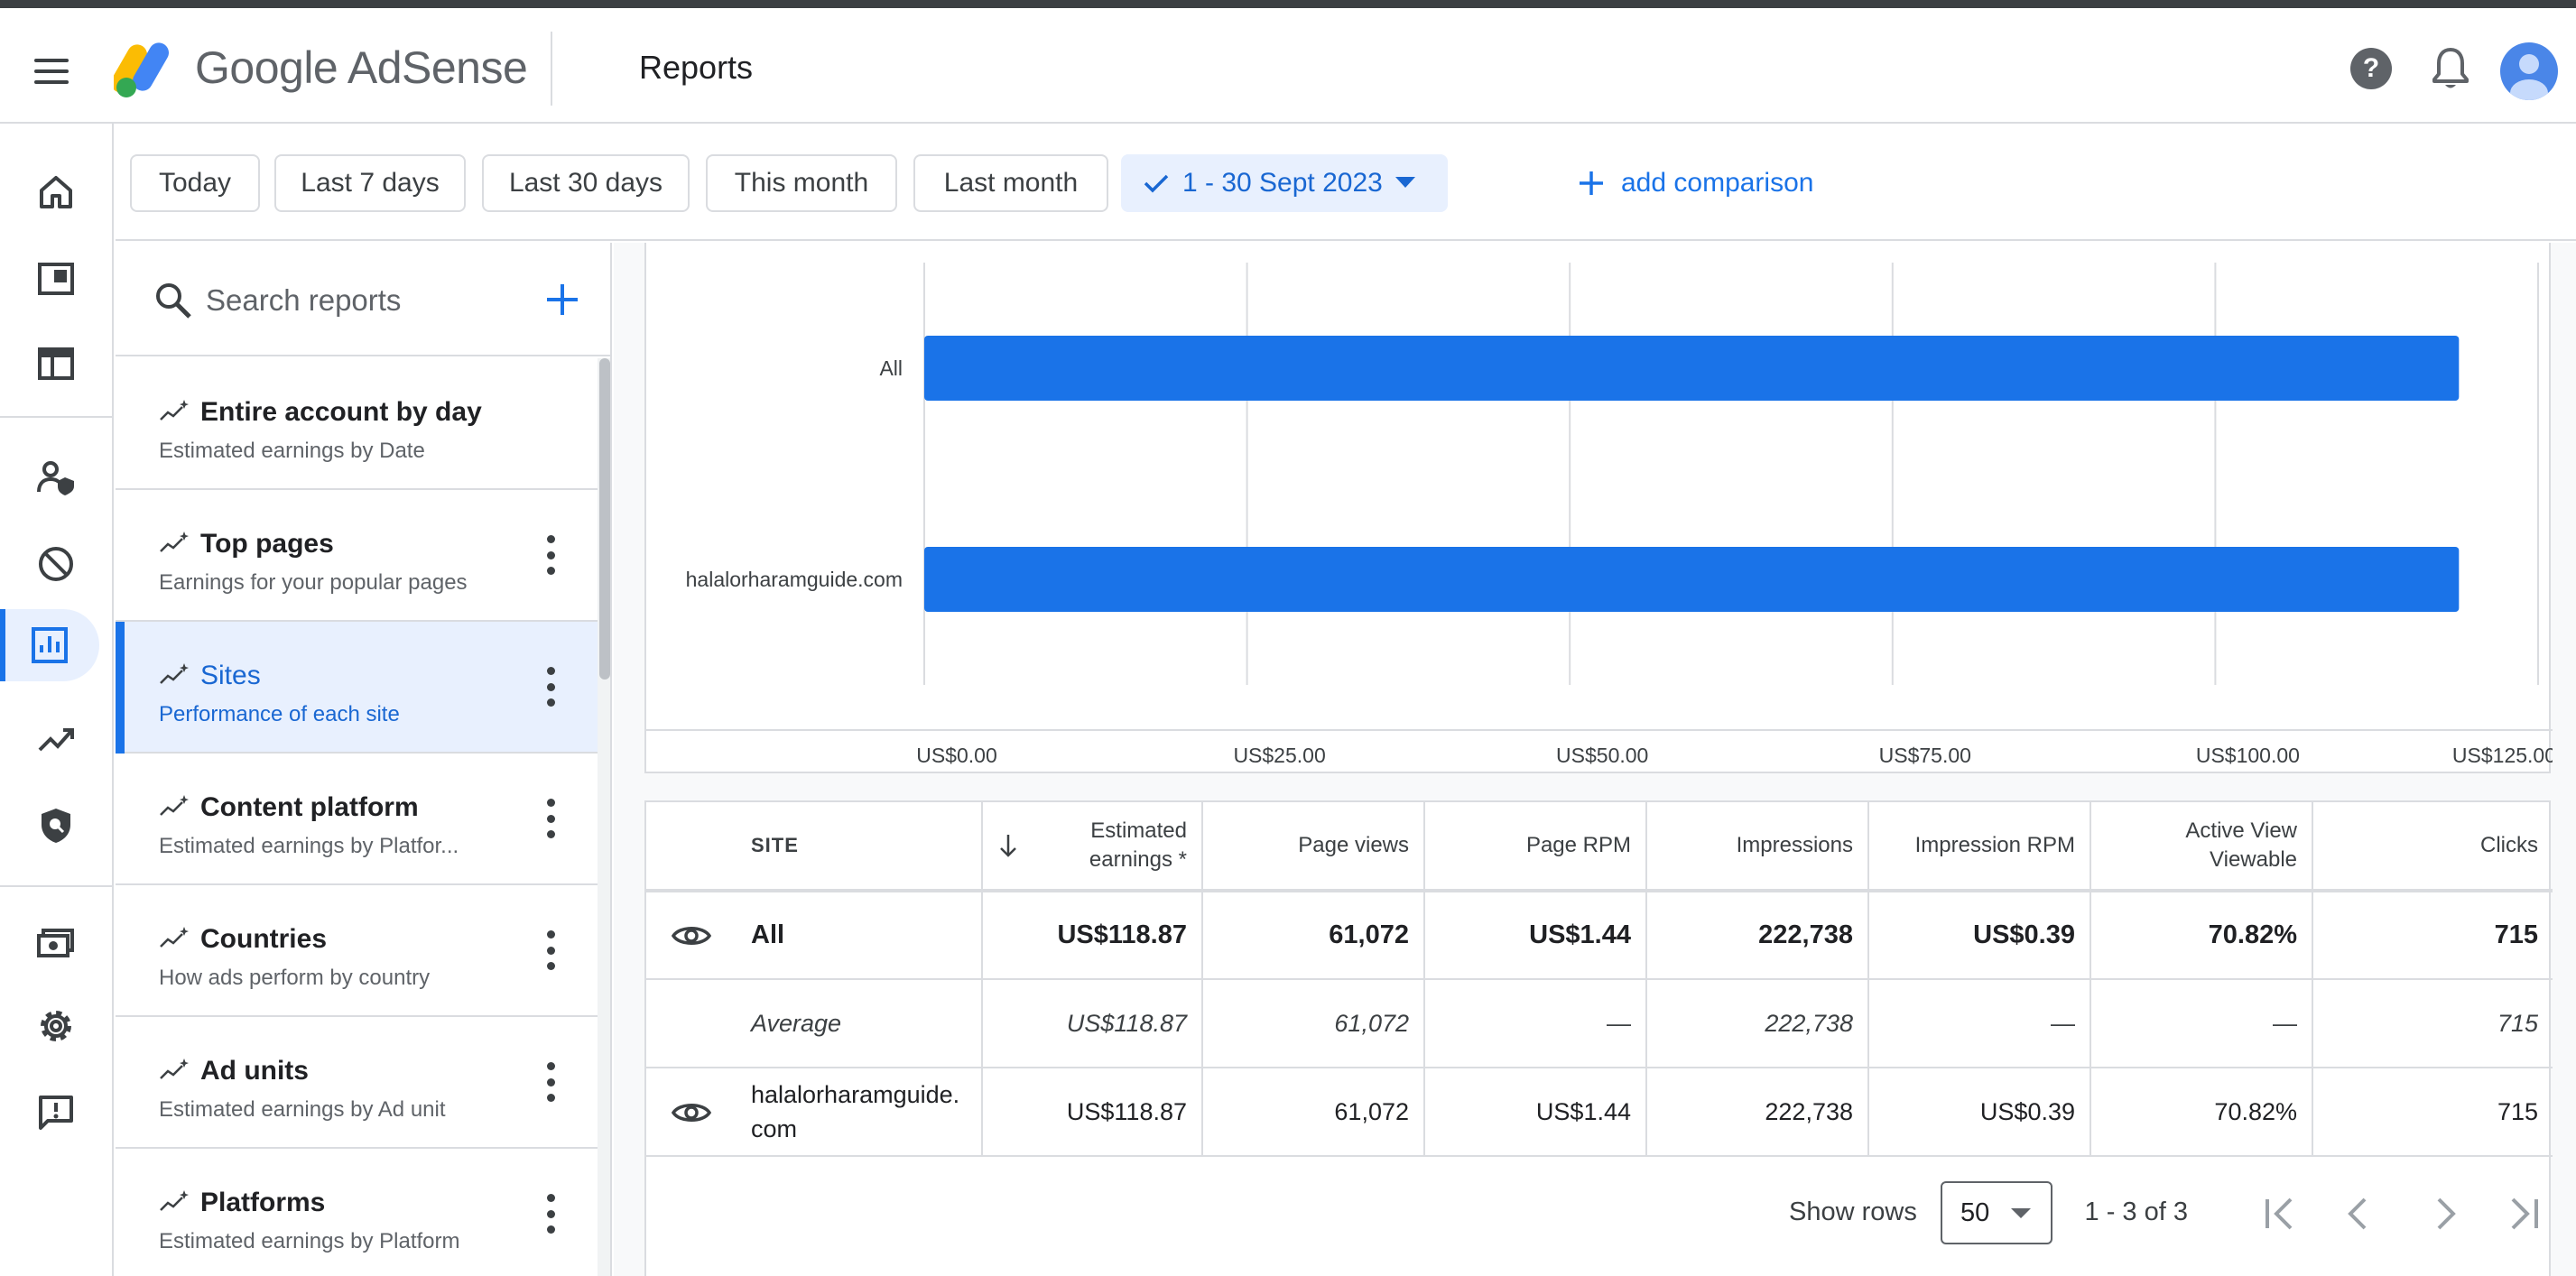 This screenshot has width=2576, height=1276. I want to click on report-subtitle: How ads perform by country, so click(295, 978).